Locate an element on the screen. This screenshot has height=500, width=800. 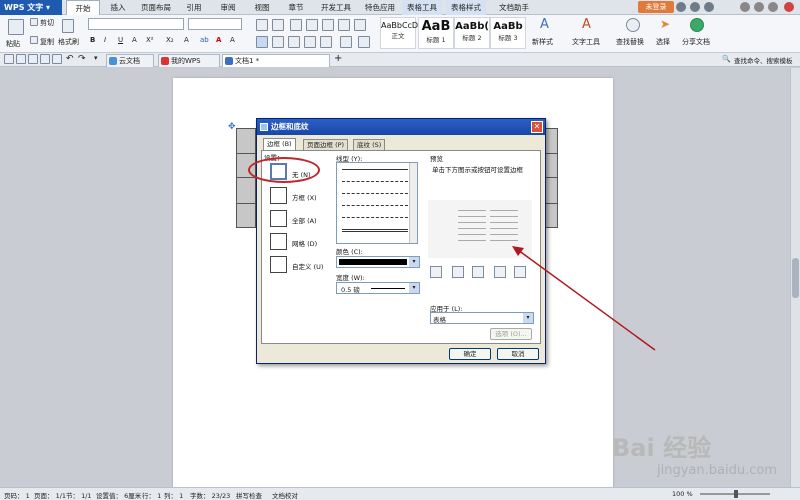
annotation-arrow-head is located at coordinates (518, 251).